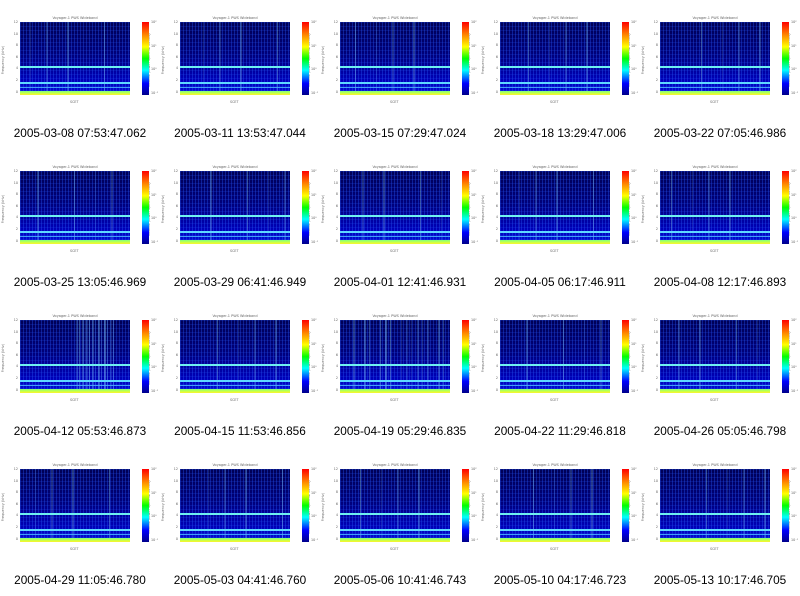 The image size is (800, 596). I want to click on panel-timestamp: 2005-05-10 04:17:46.723, so click(560, 580).